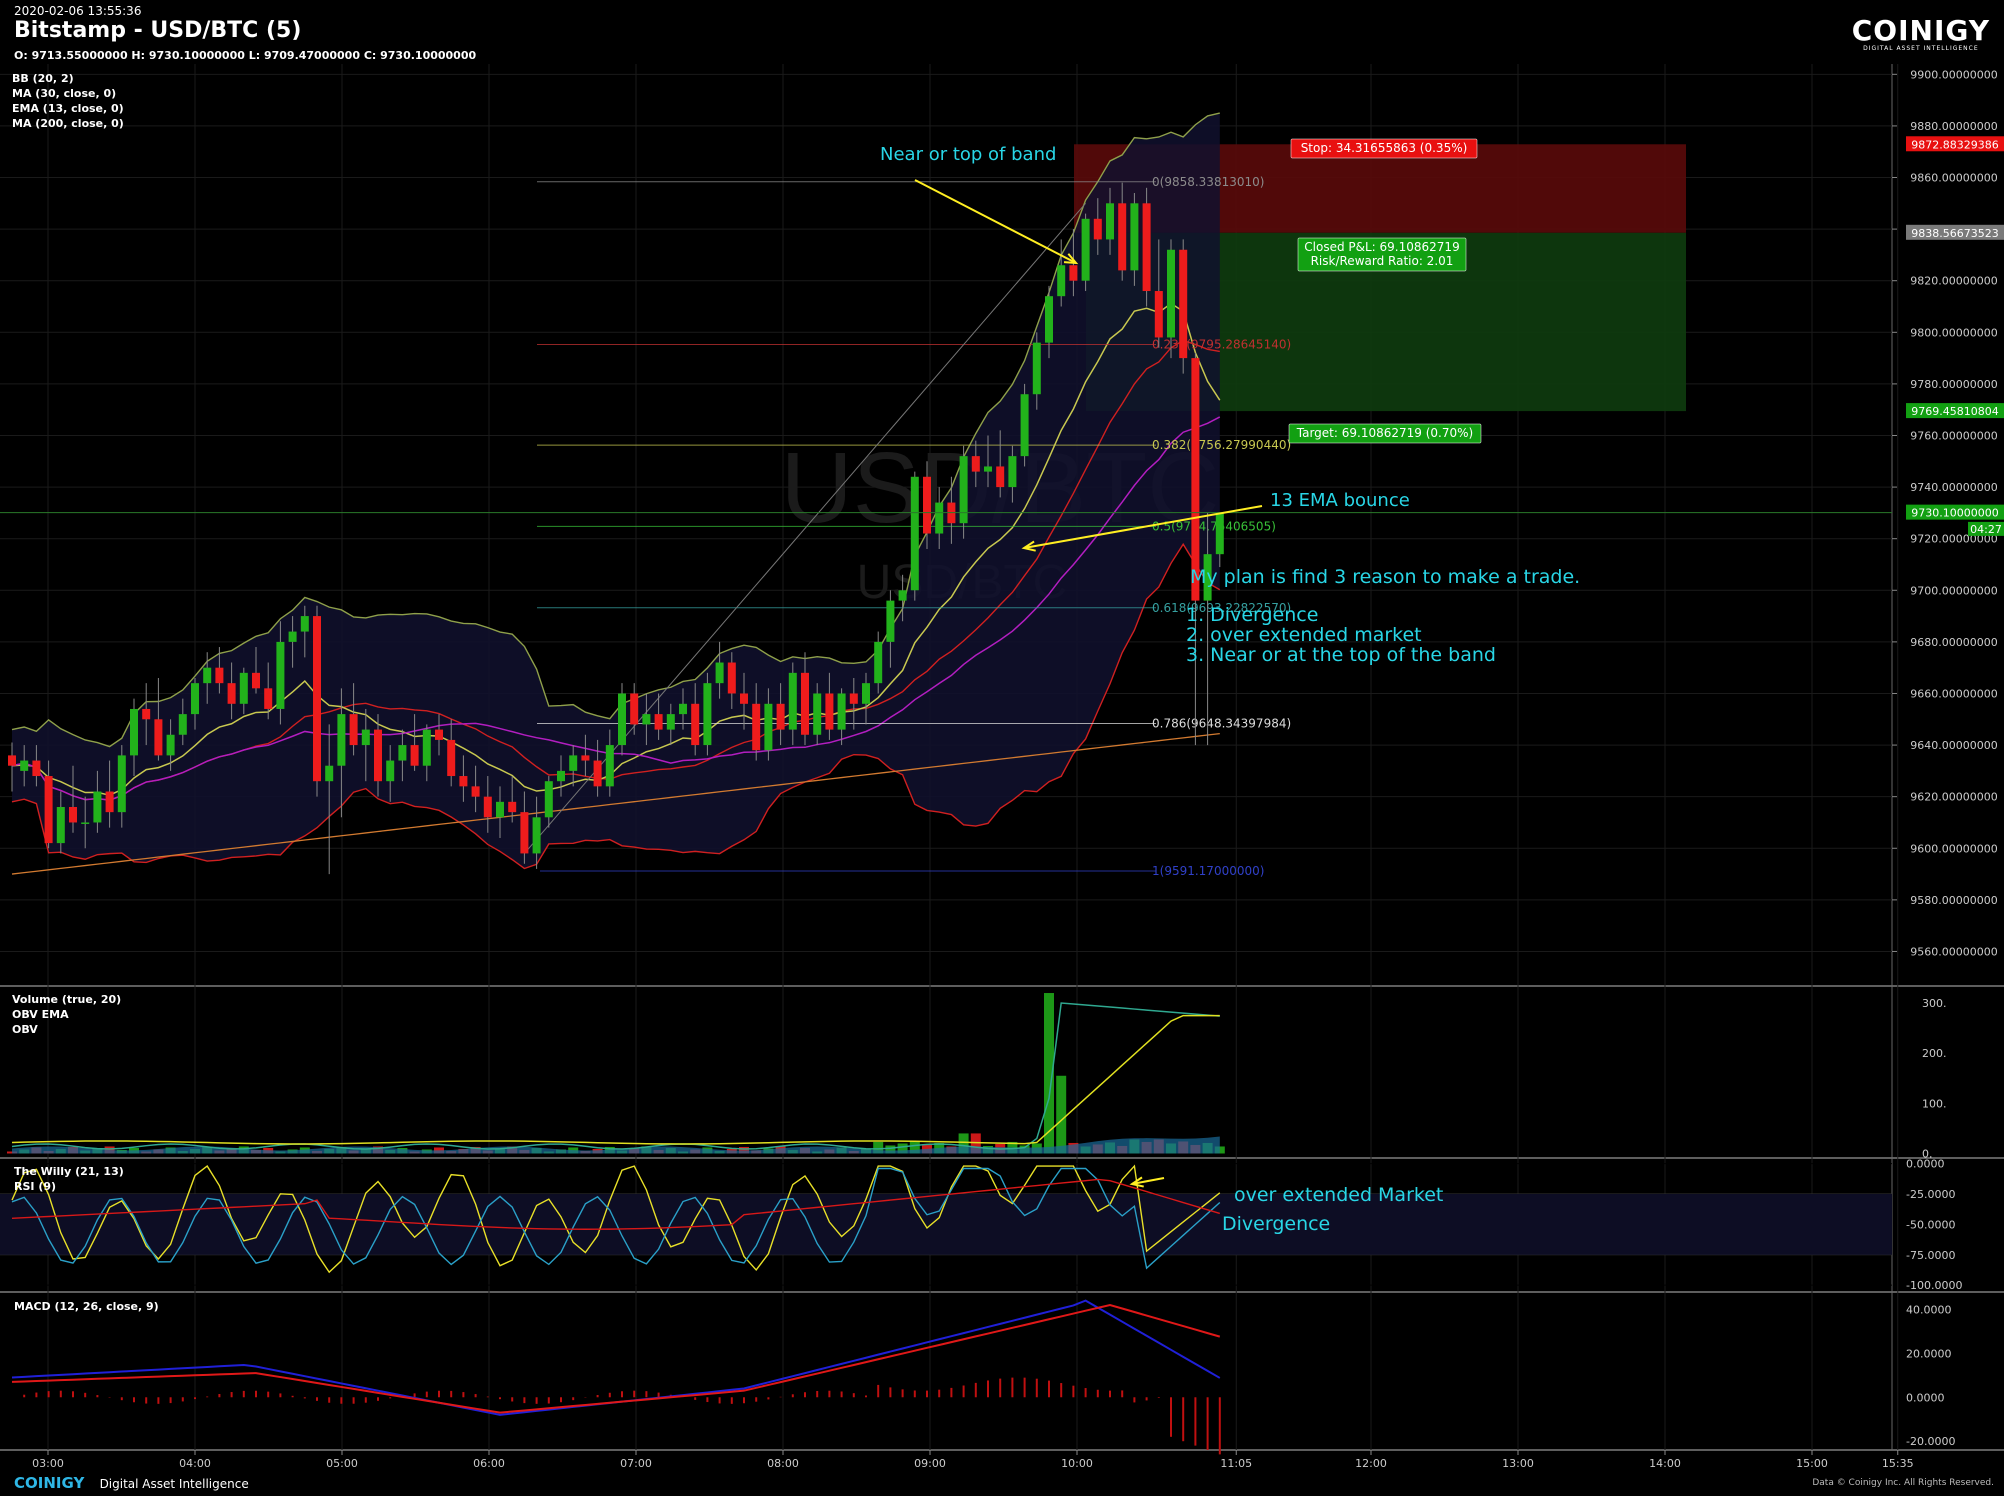 Image resolution: width=2004 pixels, height=1496 pixels. I want to click on fib-label-0: 0(9858.33813010), so click(1208, 182).